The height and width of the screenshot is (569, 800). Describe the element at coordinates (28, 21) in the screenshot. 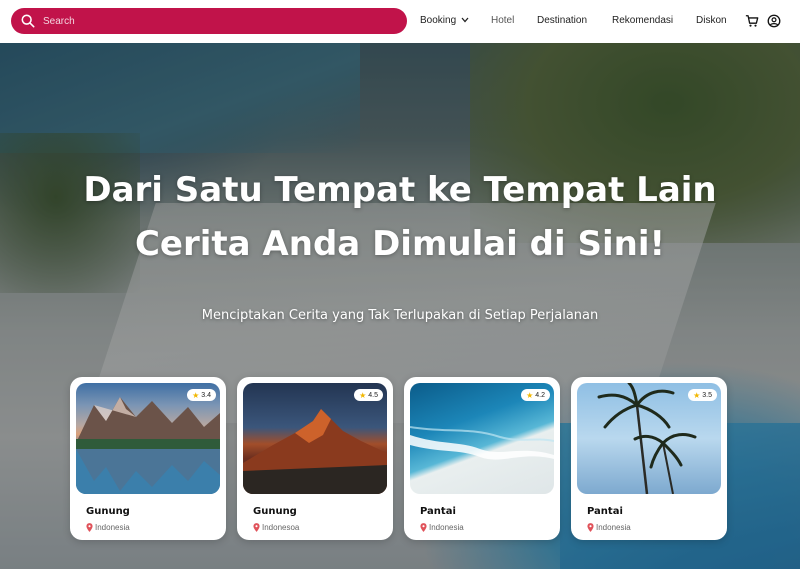

I see `search-icon` at that location.